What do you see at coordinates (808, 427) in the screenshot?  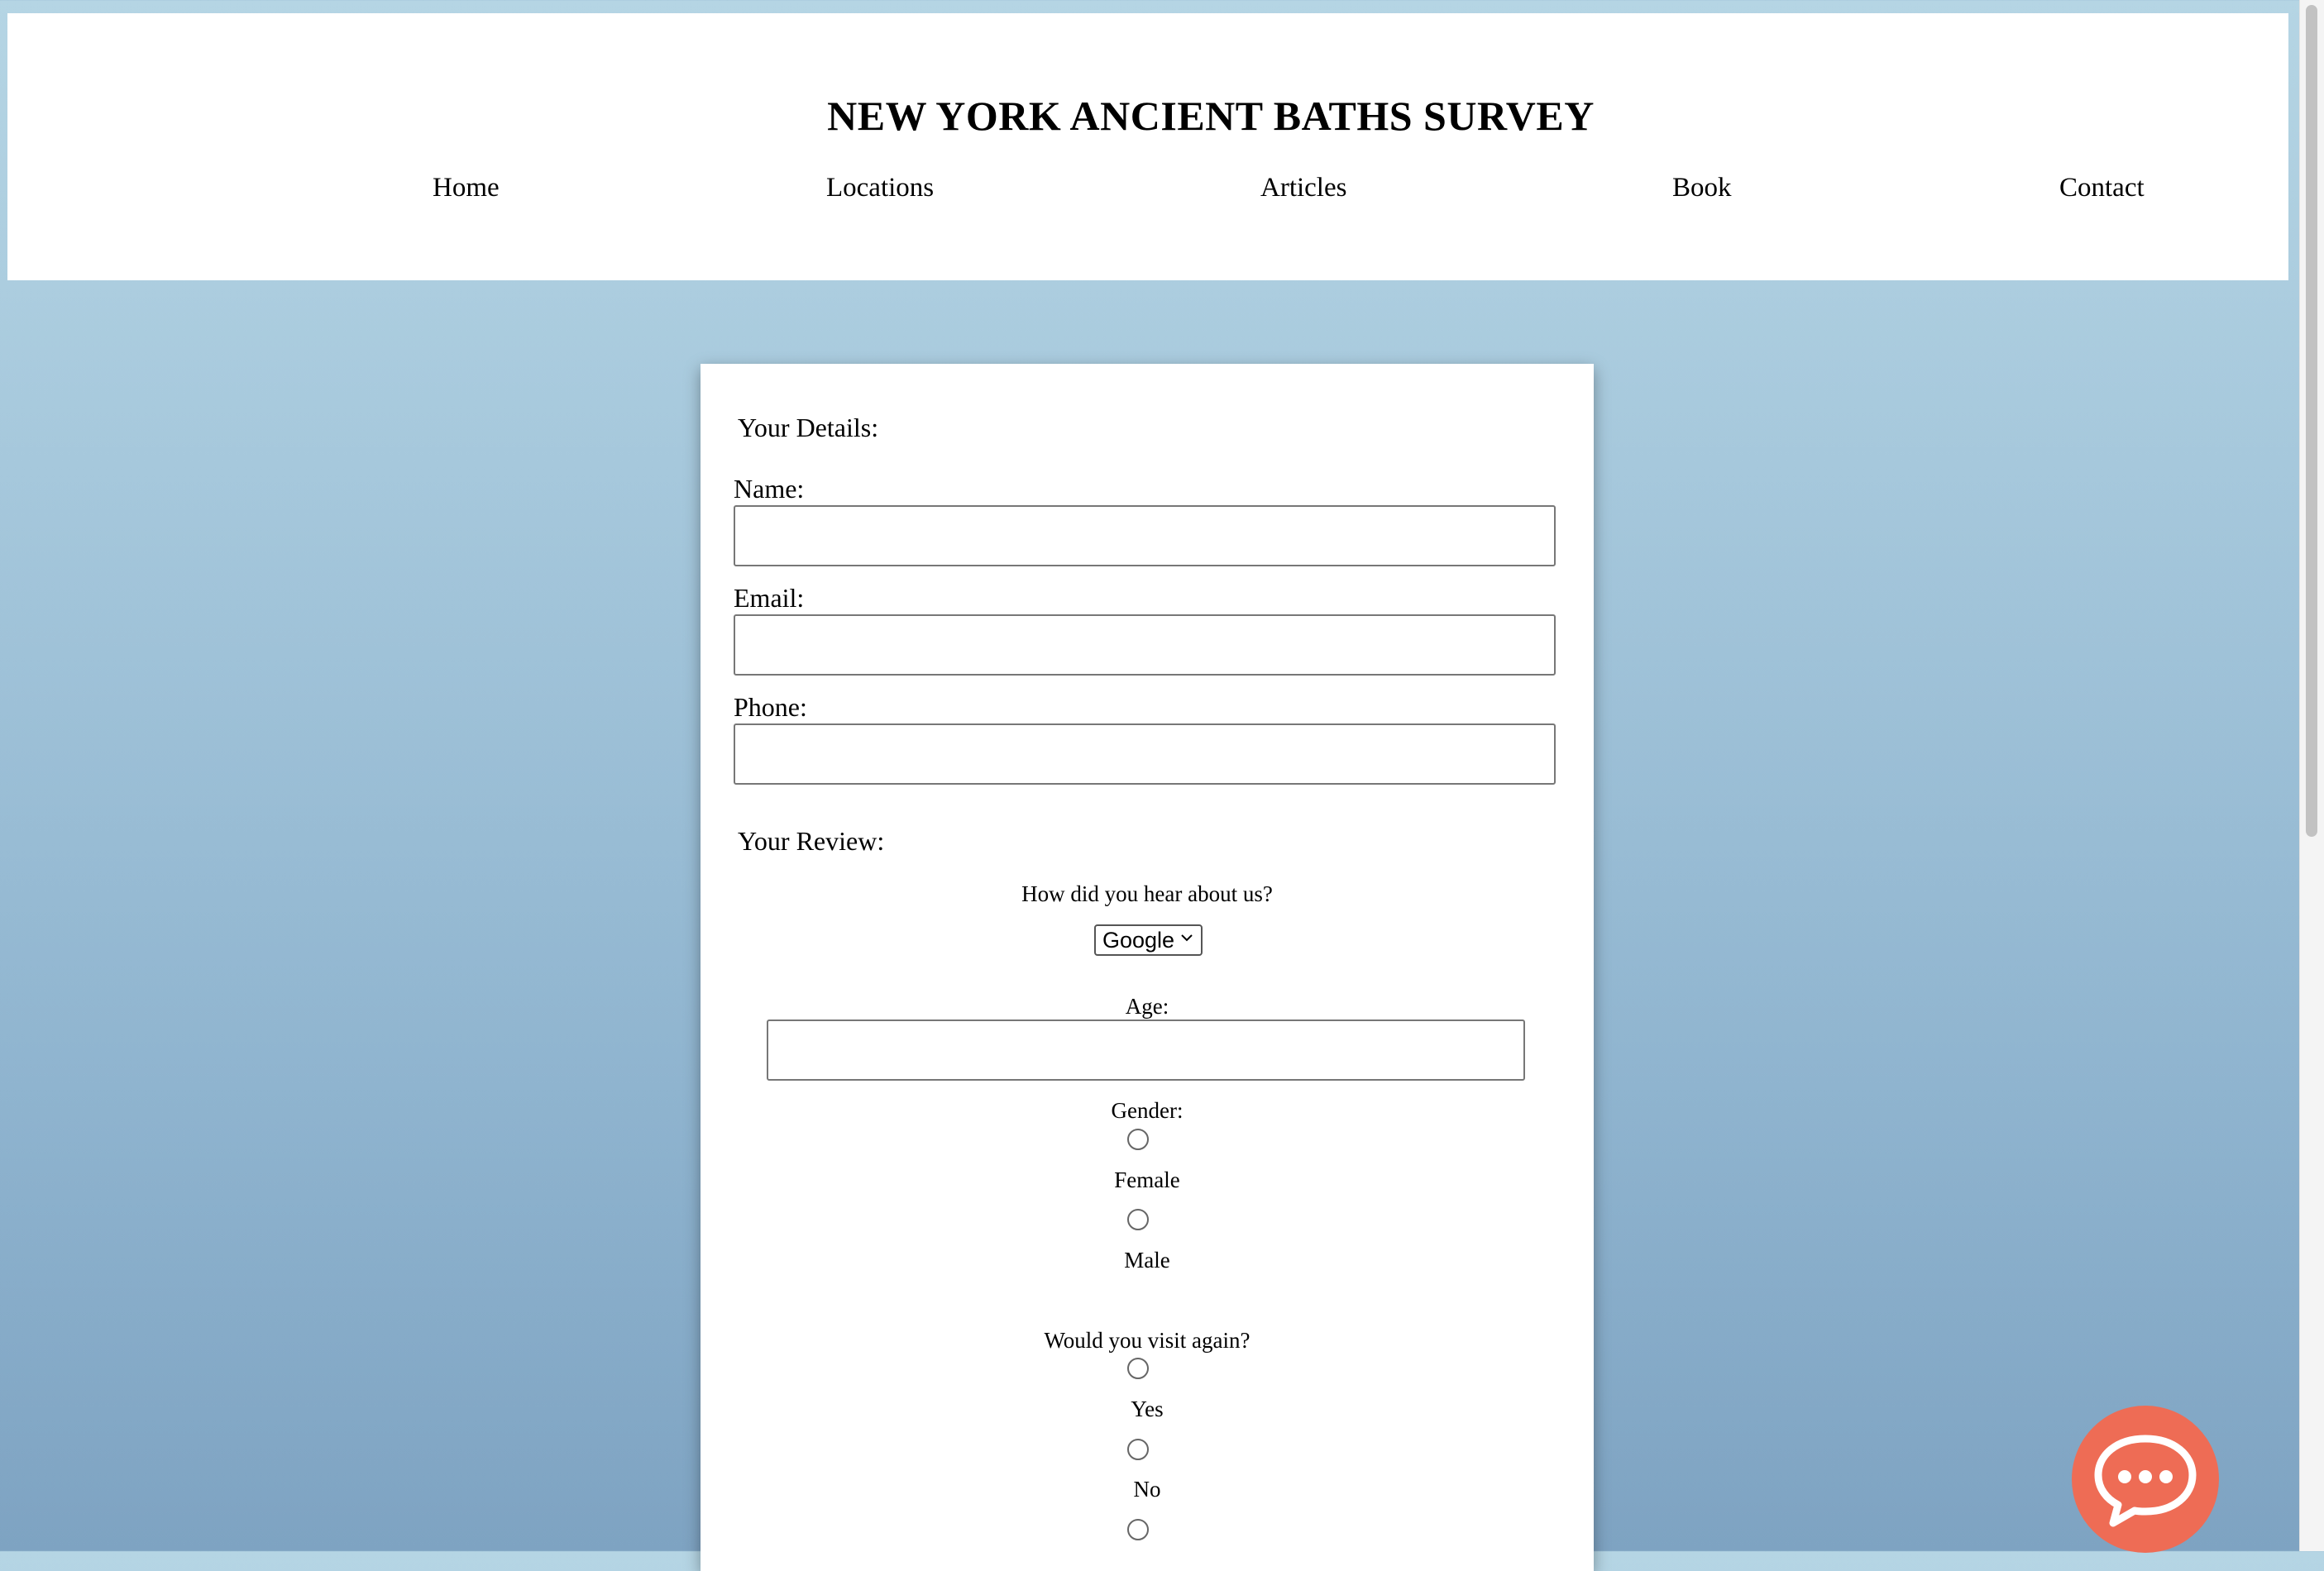 I see `details-heading: Your Details:` at bounding box center [808, 427].